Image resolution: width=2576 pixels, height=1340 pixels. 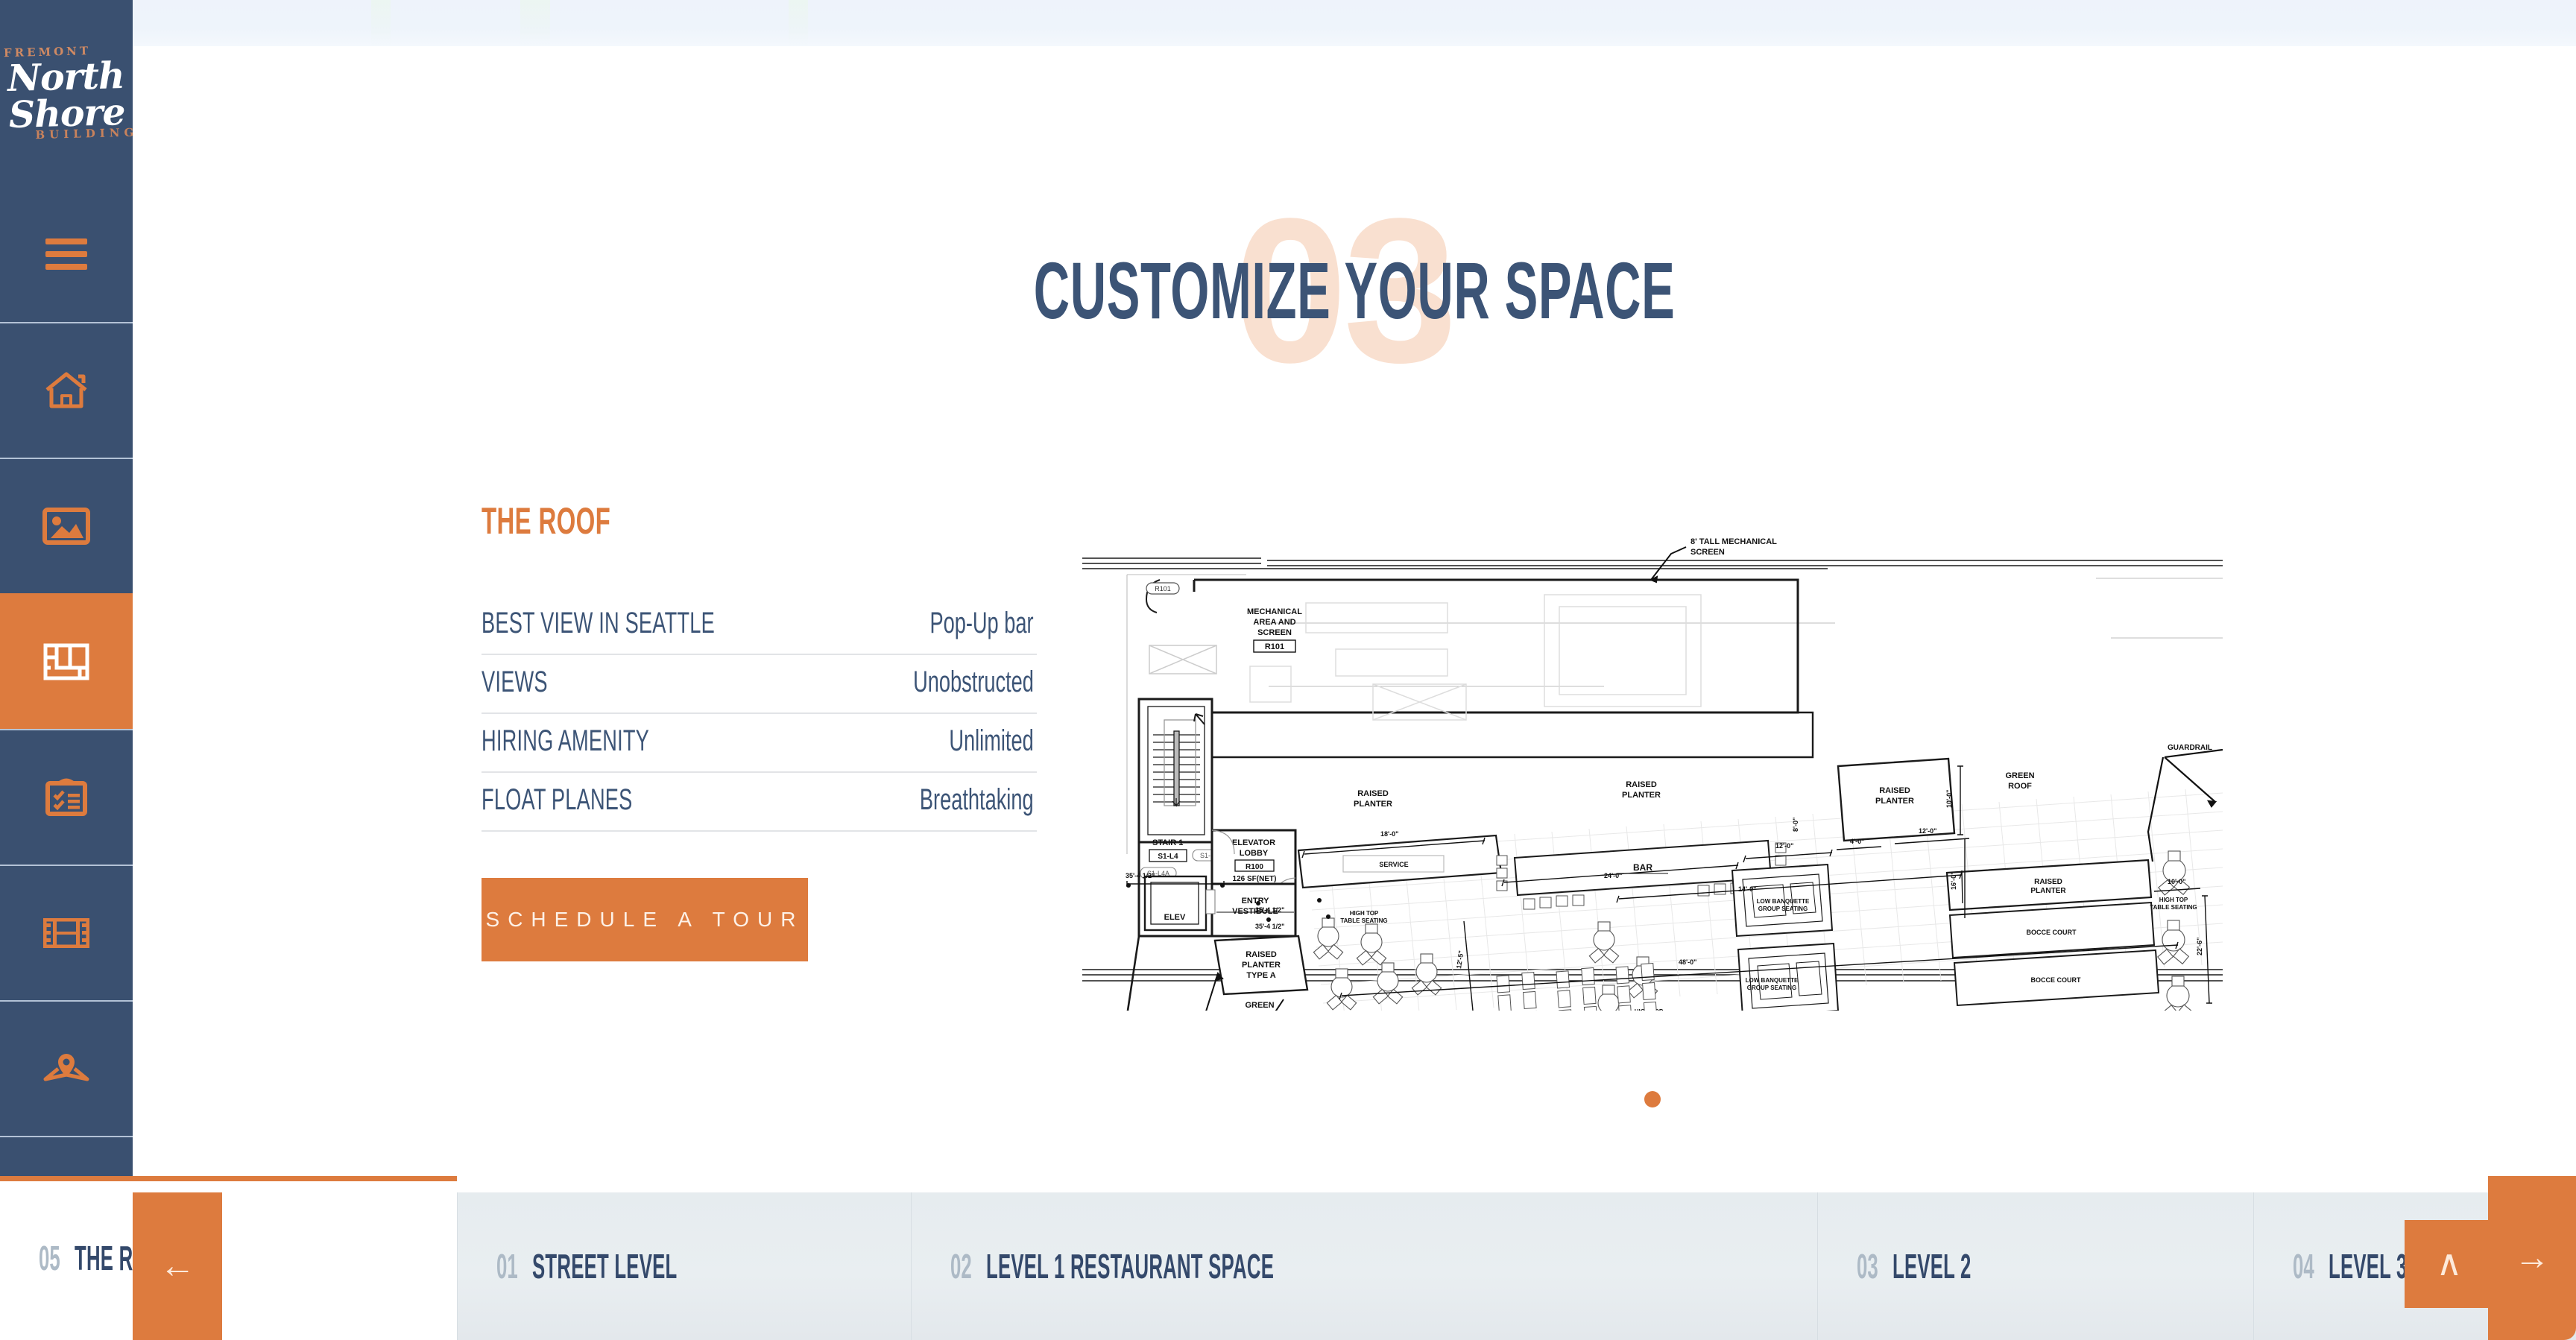 I want to click on home-icon, so click(x=66, y=391).